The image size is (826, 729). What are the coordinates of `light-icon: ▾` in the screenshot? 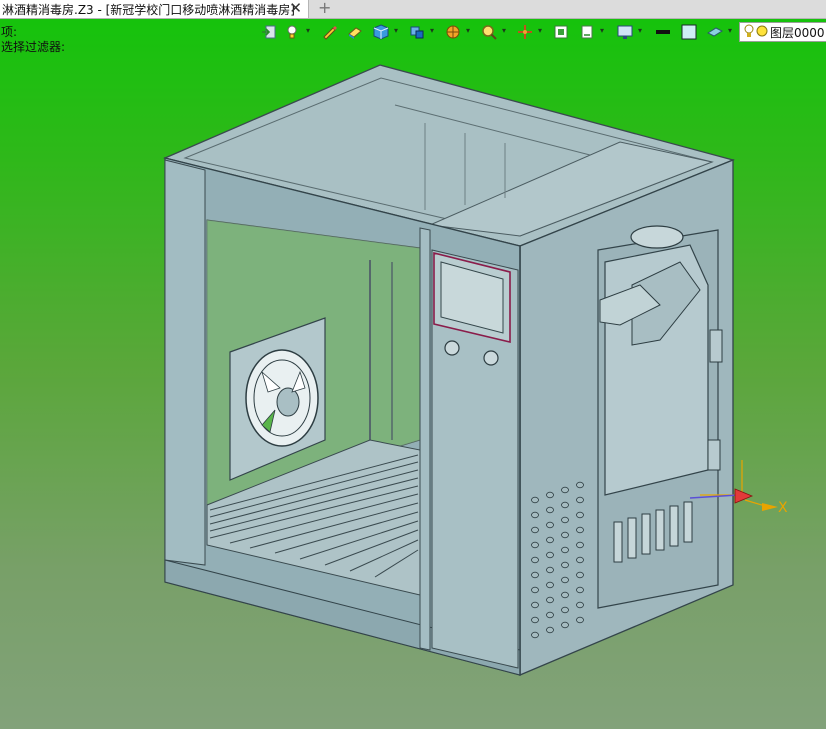 It's located at (296, 32).